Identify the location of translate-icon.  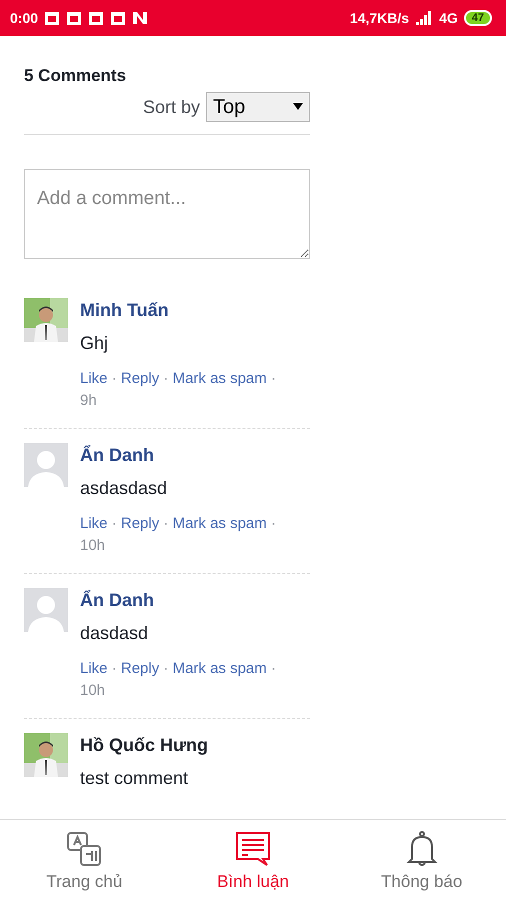
(84, 849).